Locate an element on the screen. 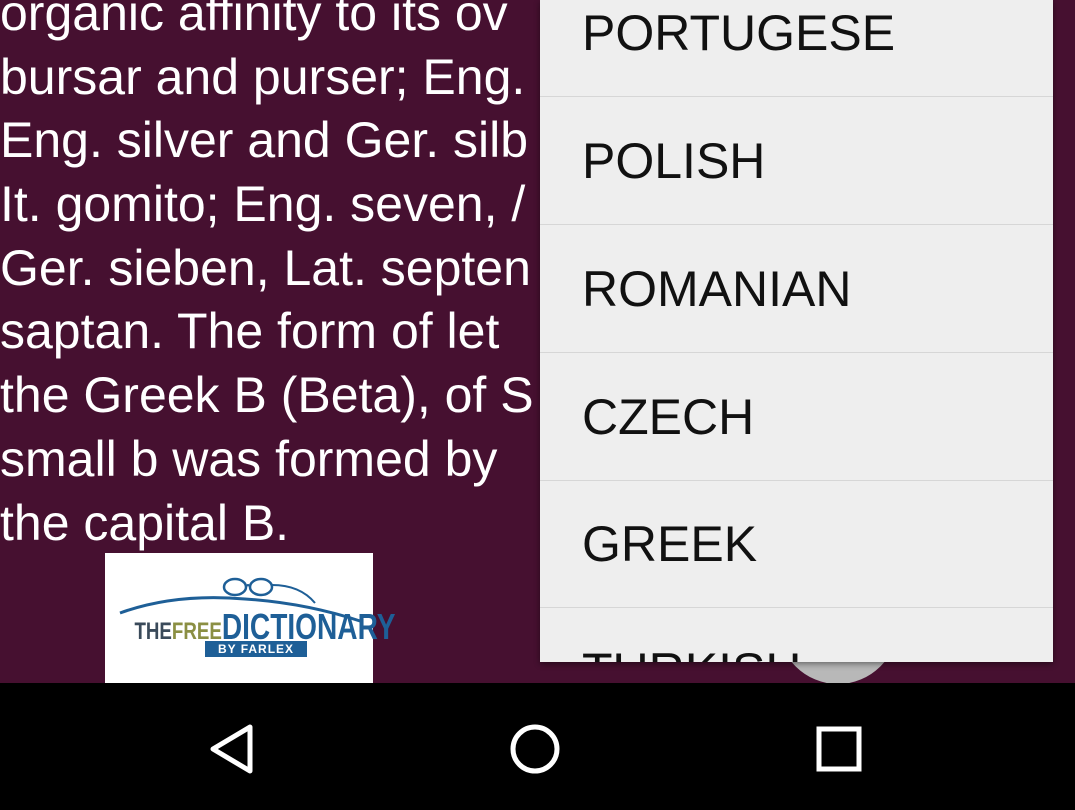 The width and height of the screenshot is (1075, 810). article-line: Ger. sieben, Lat. septen is located at coordinates (265, 267).